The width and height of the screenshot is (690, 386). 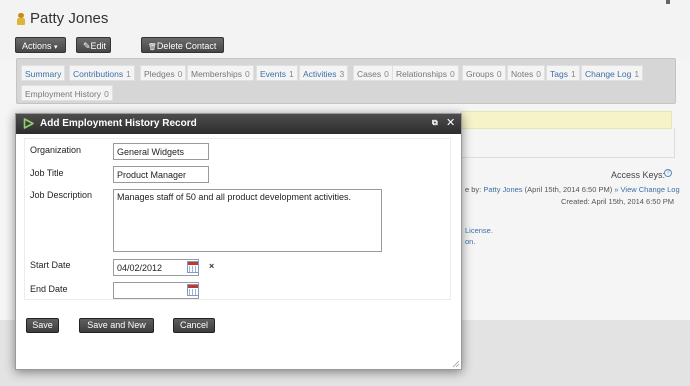 I want to click on actions-label: Actions, so click(x=37, y=46).